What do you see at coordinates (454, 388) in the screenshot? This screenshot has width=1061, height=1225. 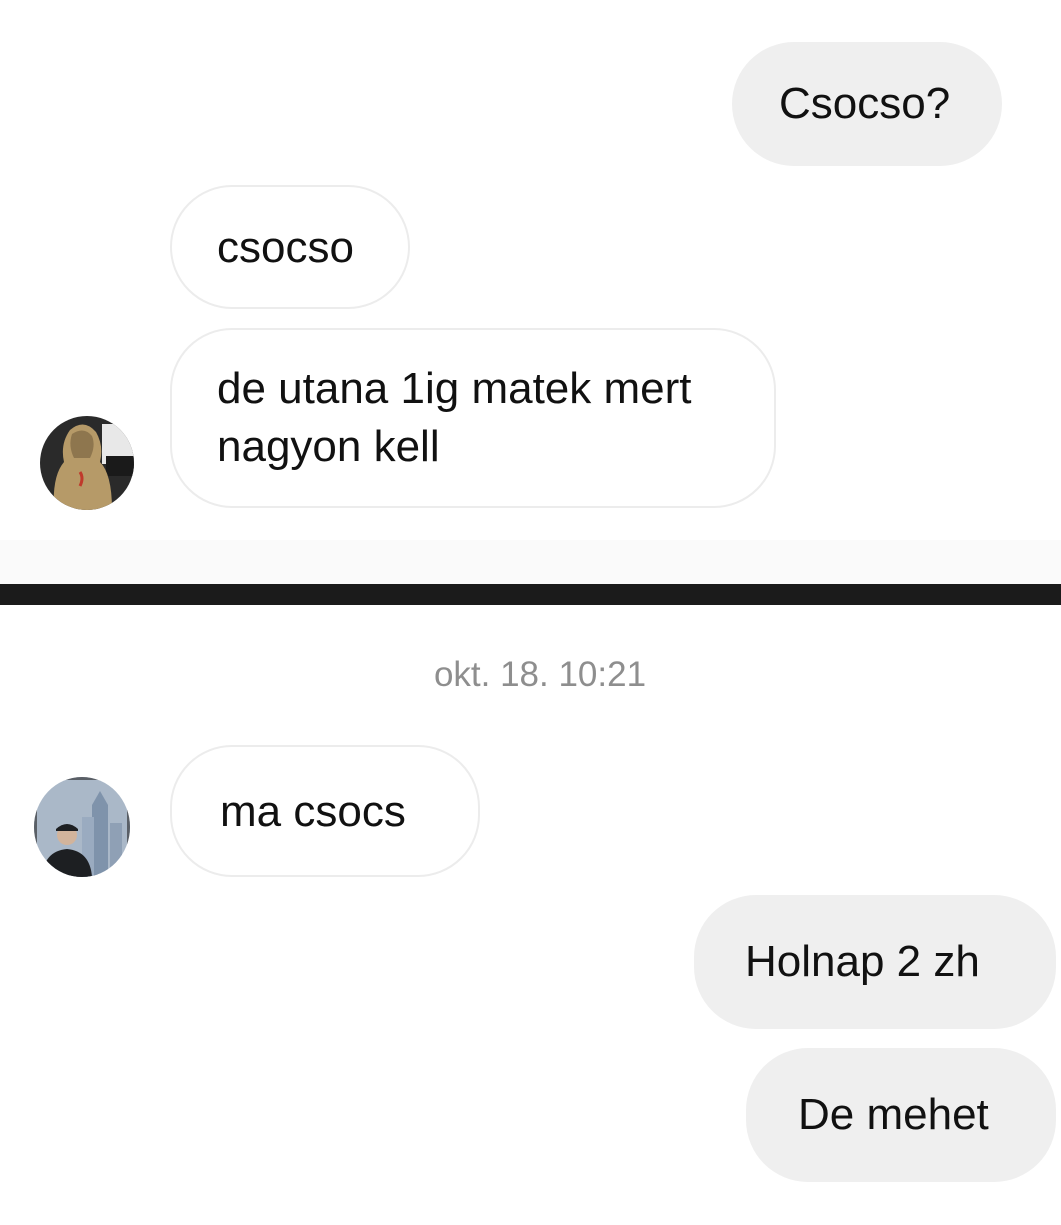 I see `message-text-line-1: de utana 1ig matek mert` at bounding box center [454, 388].